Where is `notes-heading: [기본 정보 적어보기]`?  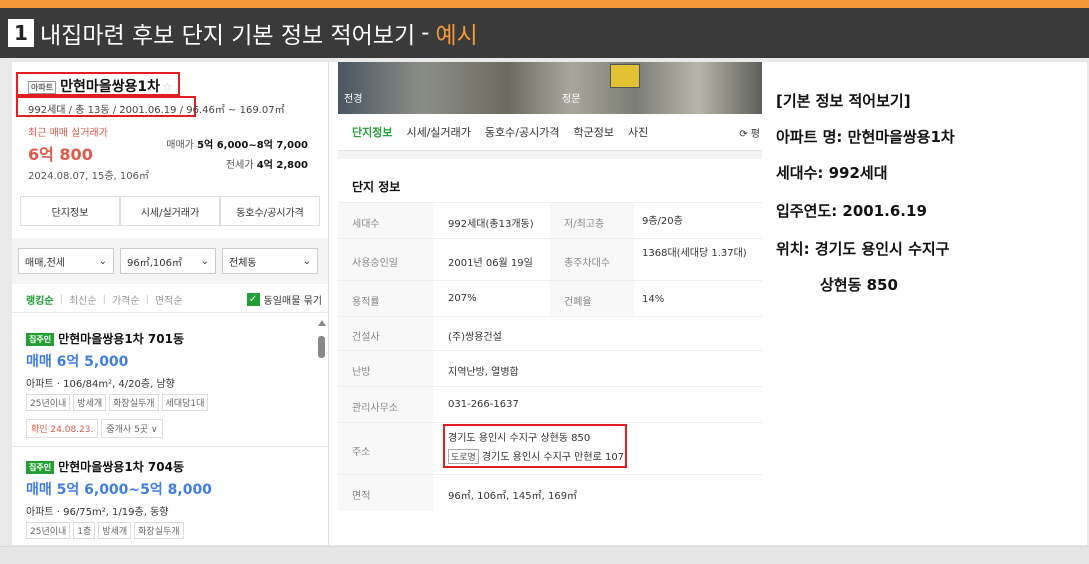 notes-heading: [기본 정보 적어보기] is located at coordinates (843, 101).